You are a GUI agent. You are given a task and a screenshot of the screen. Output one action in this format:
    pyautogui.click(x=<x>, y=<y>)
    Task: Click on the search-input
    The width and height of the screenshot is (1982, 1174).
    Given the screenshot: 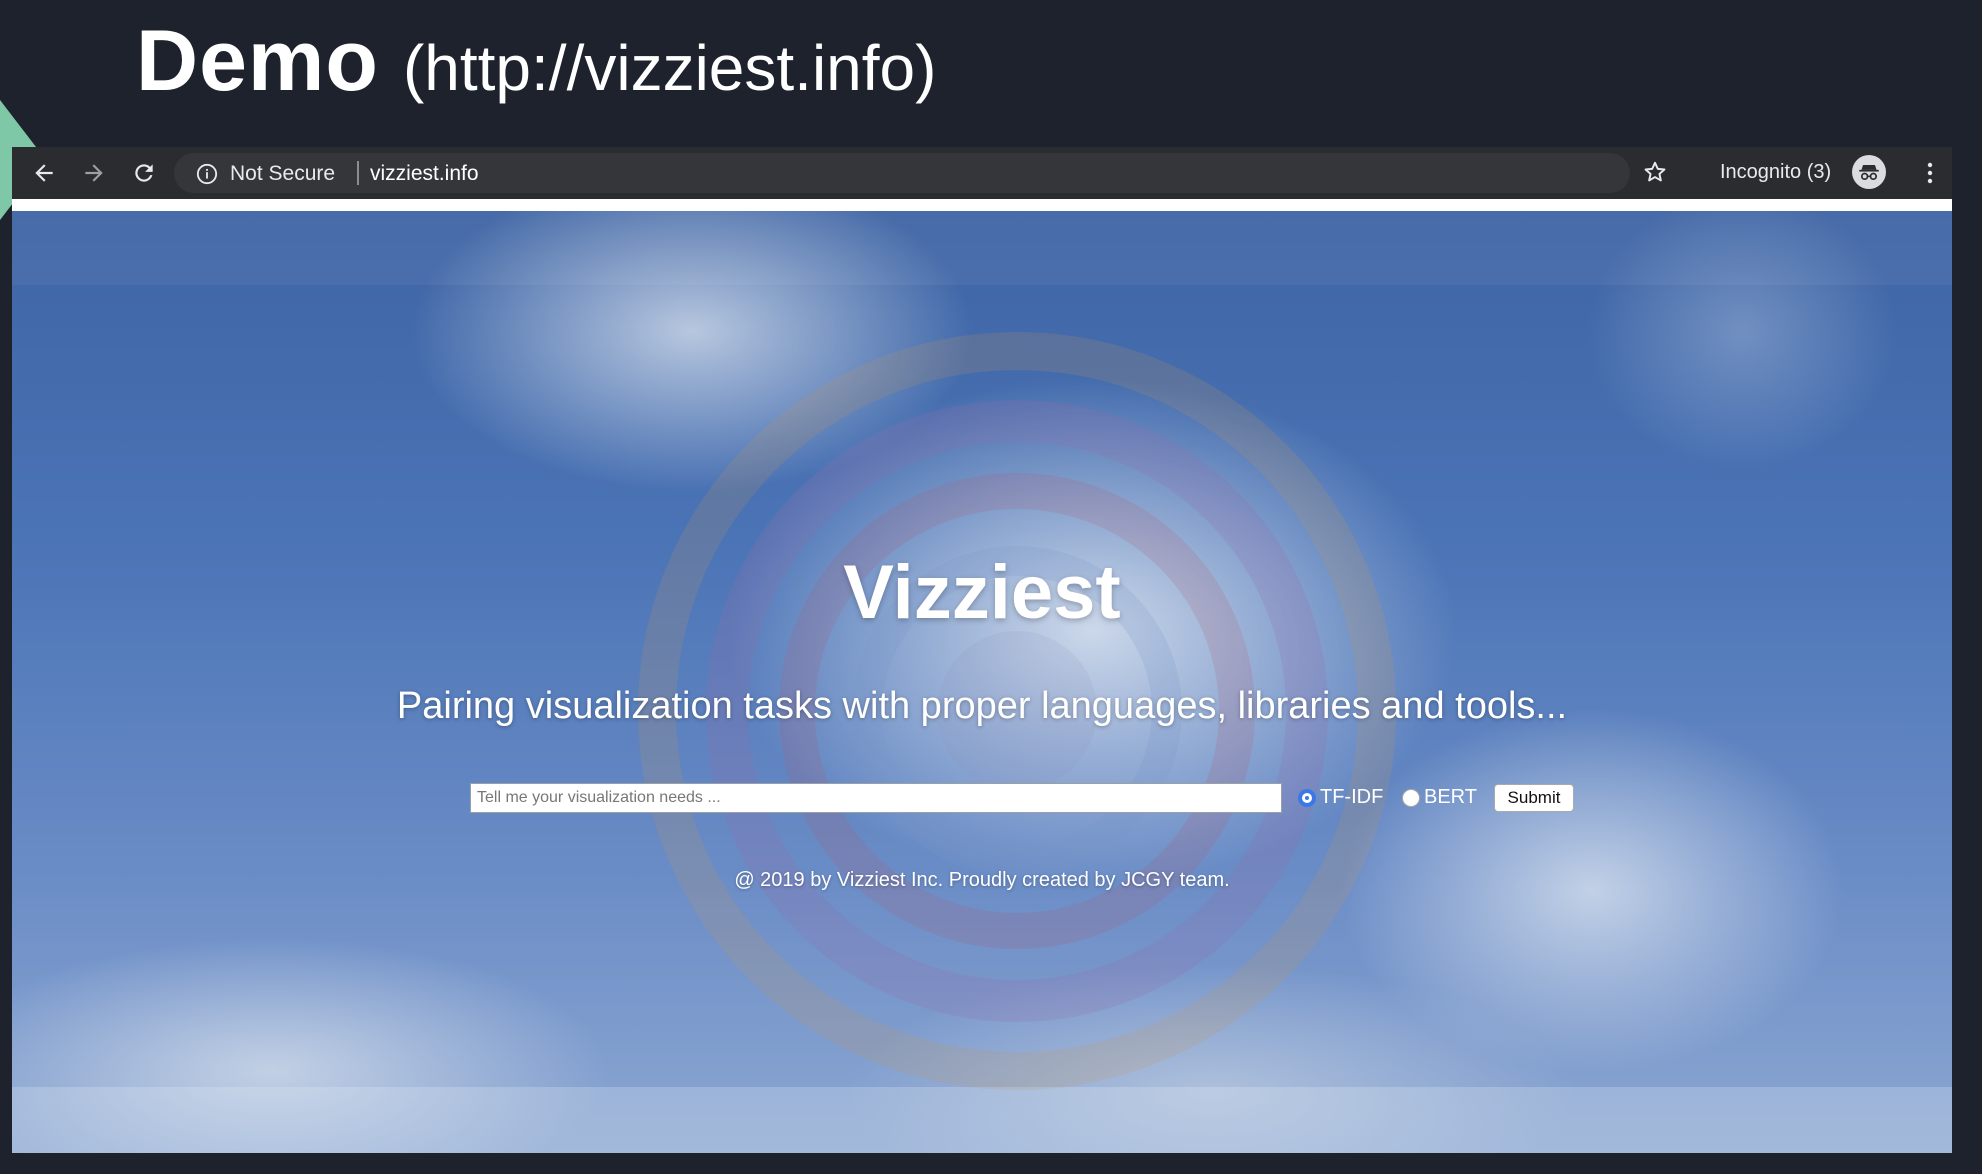 What is the action you would take?
    pyautogui.click(x=876, y=798)
    